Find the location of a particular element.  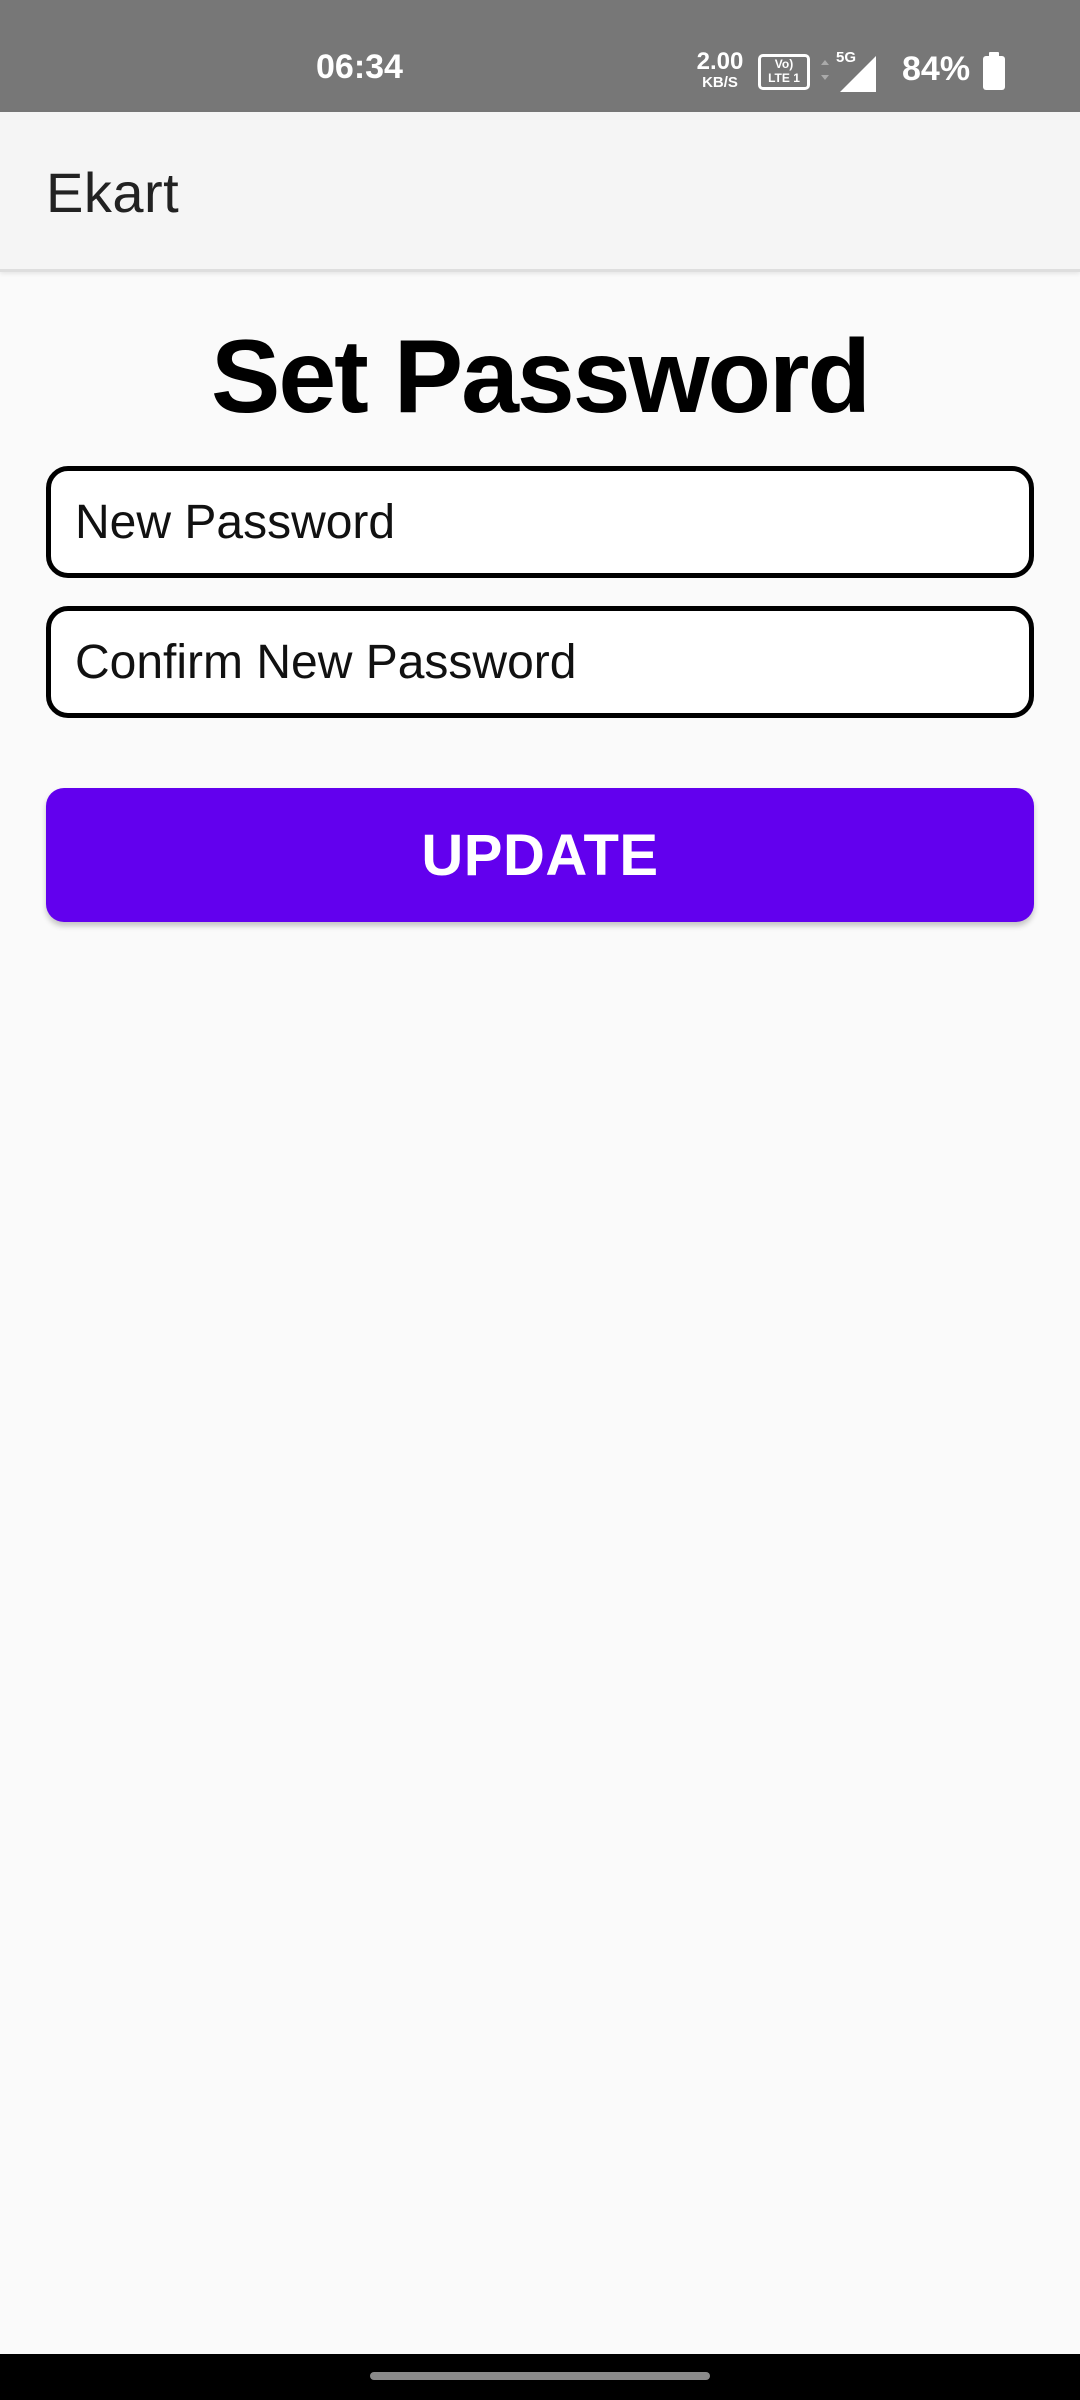

status-time: 06:34 is located at coordinates (359, 67).